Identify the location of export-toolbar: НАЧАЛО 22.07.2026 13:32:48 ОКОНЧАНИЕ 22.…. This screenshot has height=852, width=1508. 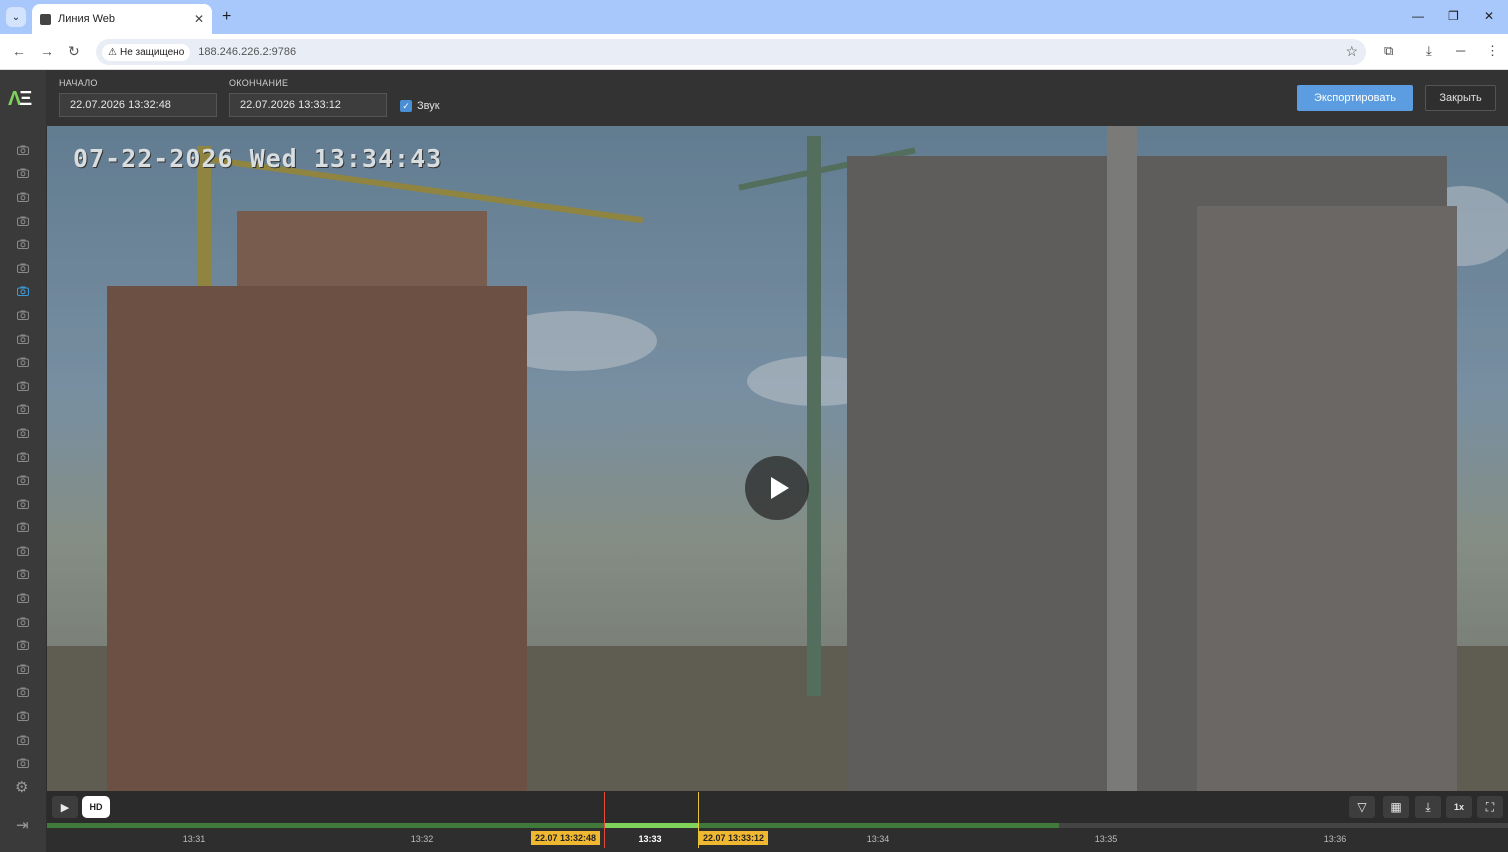
(777, 98).